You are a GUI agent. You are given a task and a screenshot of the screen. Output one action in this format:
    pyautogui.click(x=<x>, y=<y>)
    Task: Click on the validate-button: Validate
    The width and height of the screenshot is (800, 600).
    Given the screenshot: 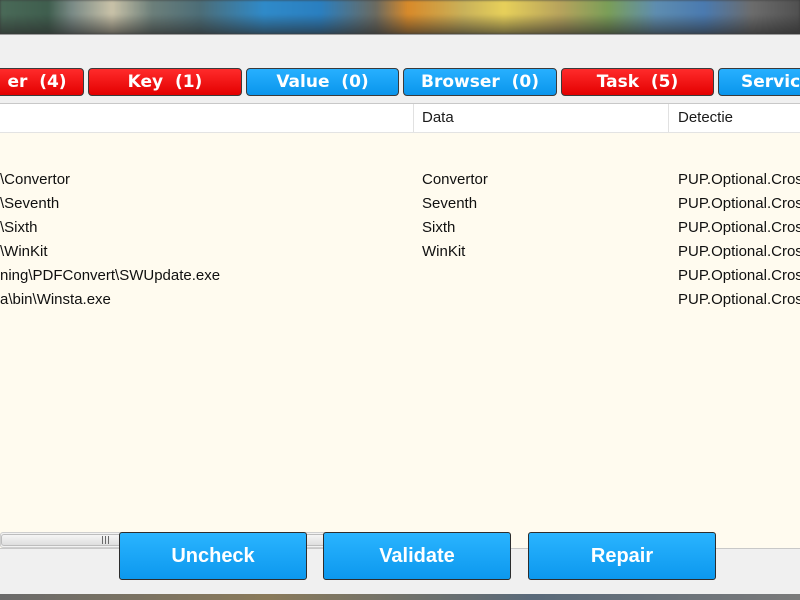 What is the action you would take?
    pyautogui.click(x=417, y=556)
    